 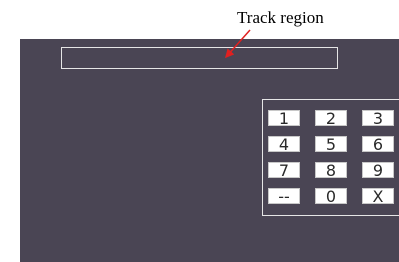 What do you see at coordinates (284, 144) in the screenshot?
I see `key-4: 4` at bounding box center [284, 144].